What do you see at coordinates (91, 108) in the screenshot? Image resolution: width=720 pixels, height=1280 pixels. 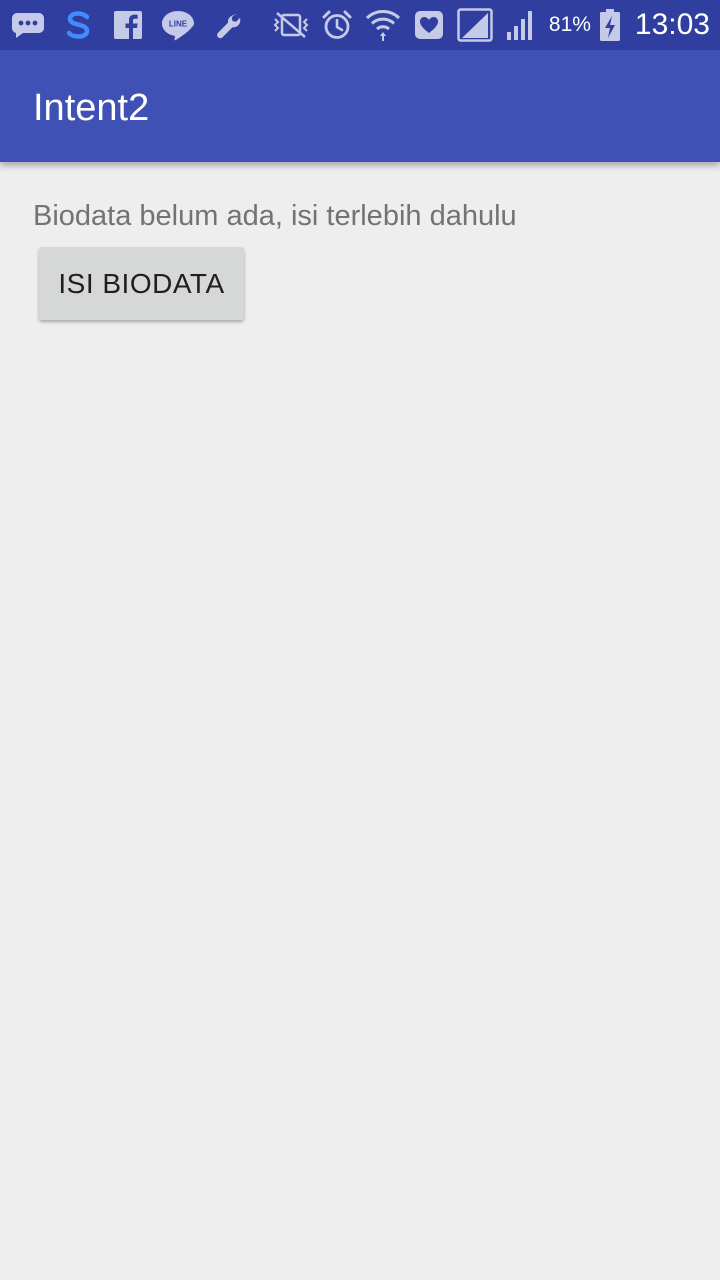 I see `app-title: Intent2` at bounding box center [91, 108].